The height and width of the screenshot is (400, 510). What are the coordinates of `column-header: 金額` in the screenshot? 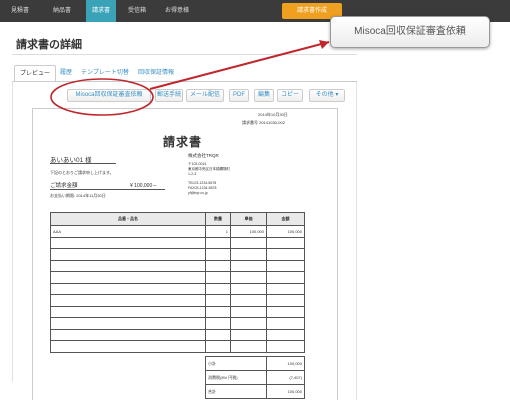 It's located at (285, 219).